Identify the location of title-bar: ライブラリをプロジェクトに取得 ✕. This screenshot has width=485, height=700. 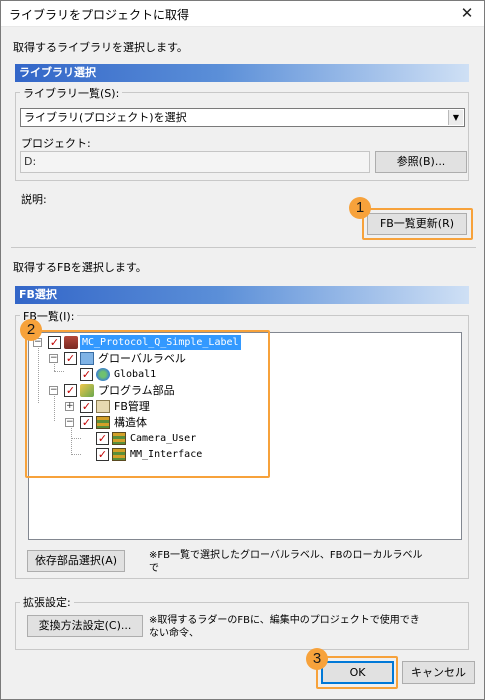
(242, 14).